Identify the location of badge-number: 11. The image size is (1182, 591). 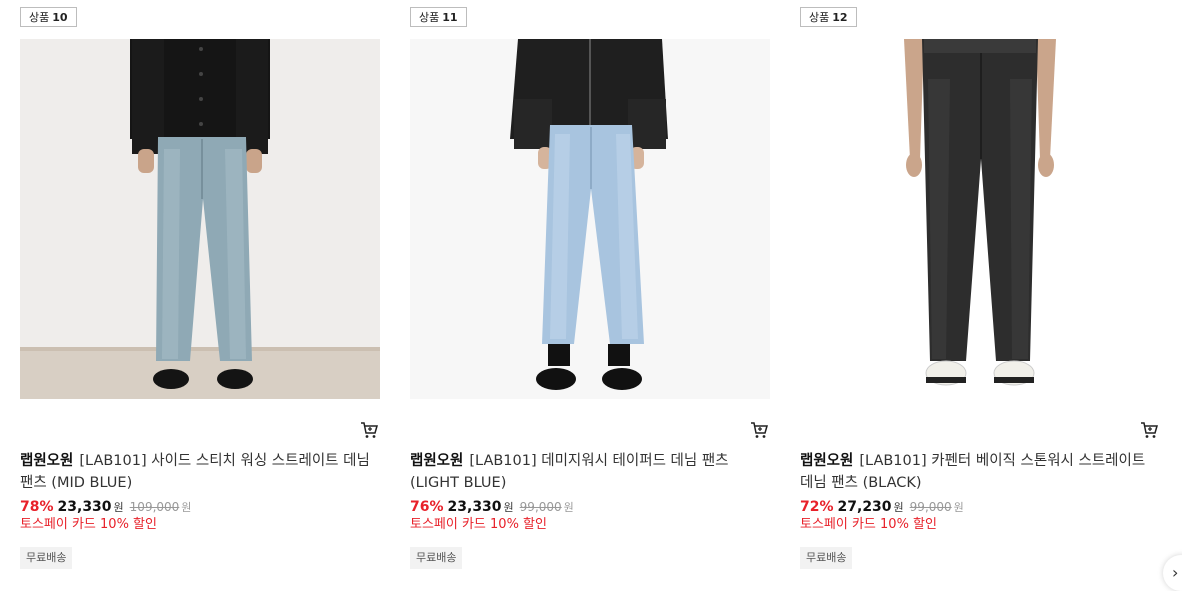
(450, 17).